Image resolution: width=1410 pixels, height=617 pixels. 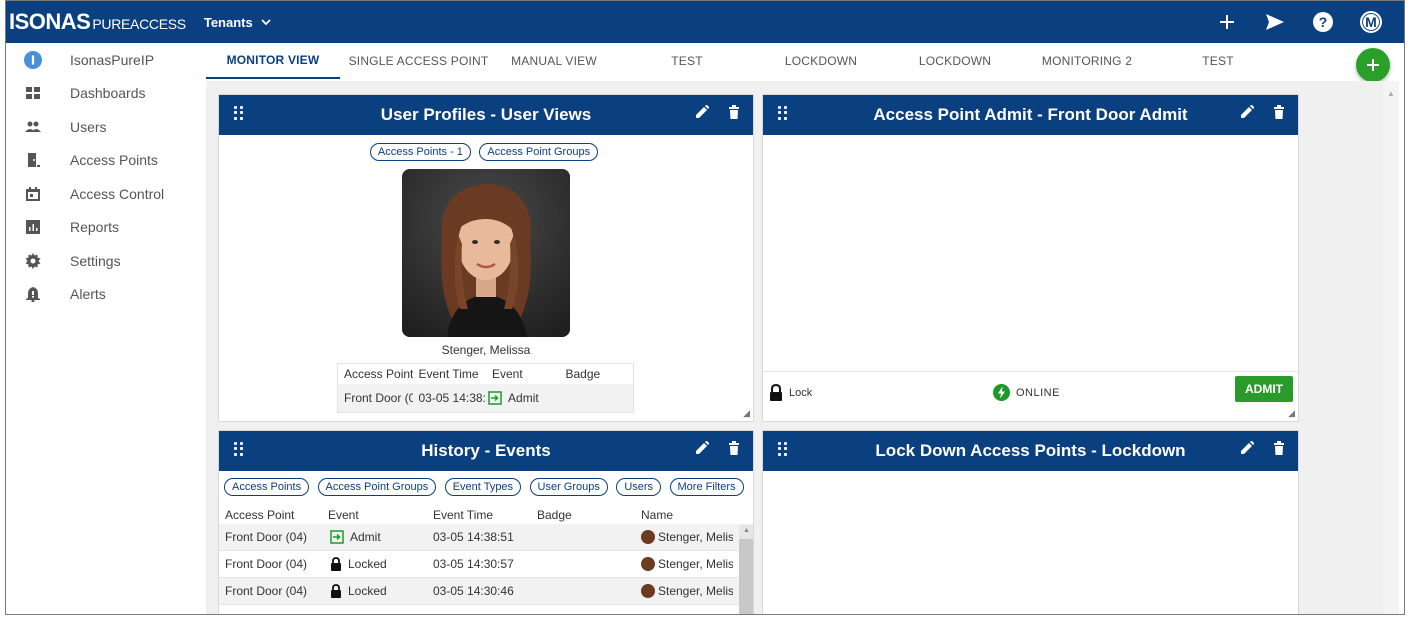 What do you see at coordinates (33, 194) in the screenshot?
I see `calendar-icon` at bounding box center [33, 194].